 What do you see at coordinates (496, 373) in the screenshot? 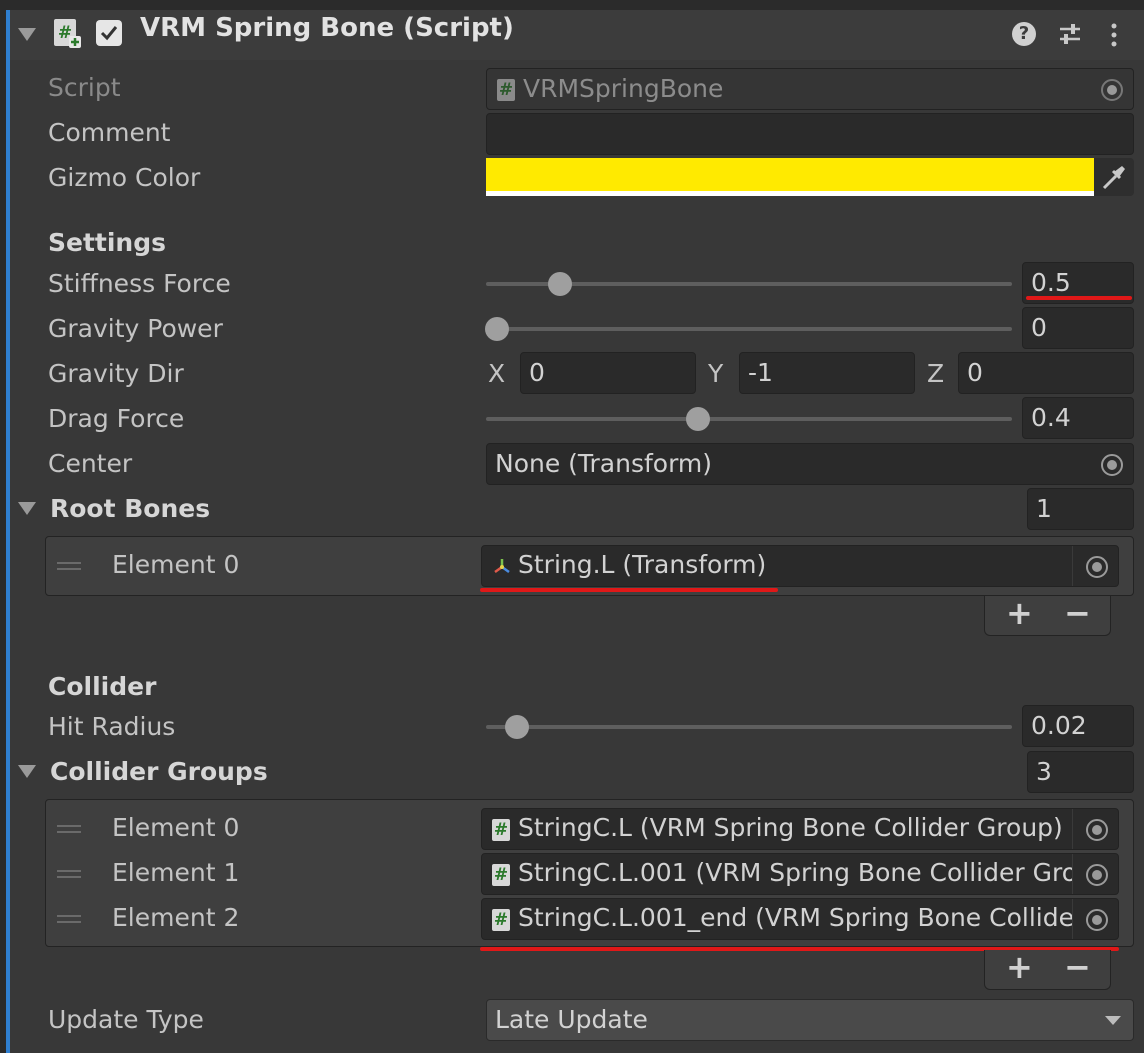
I see `gravity-dir-x-label: X` at bounding box center [496, 373].